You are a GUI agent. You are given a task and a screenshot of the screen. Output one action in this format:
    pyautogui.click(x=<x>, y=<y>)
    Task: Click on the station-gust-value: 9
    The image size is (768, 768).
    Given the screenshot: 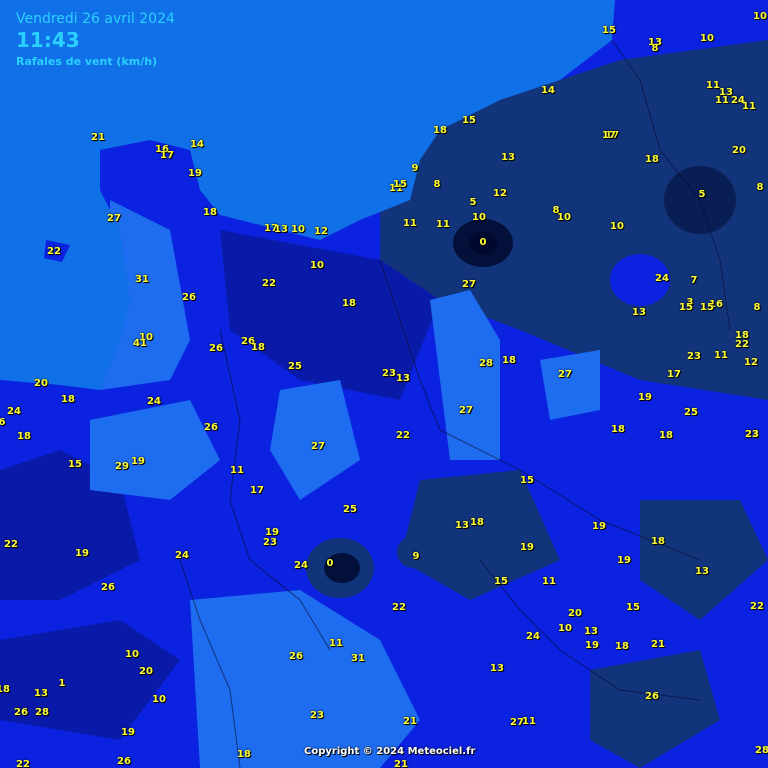 What is the action you would take?
    pyautogui.click(x=415, y=168)
    